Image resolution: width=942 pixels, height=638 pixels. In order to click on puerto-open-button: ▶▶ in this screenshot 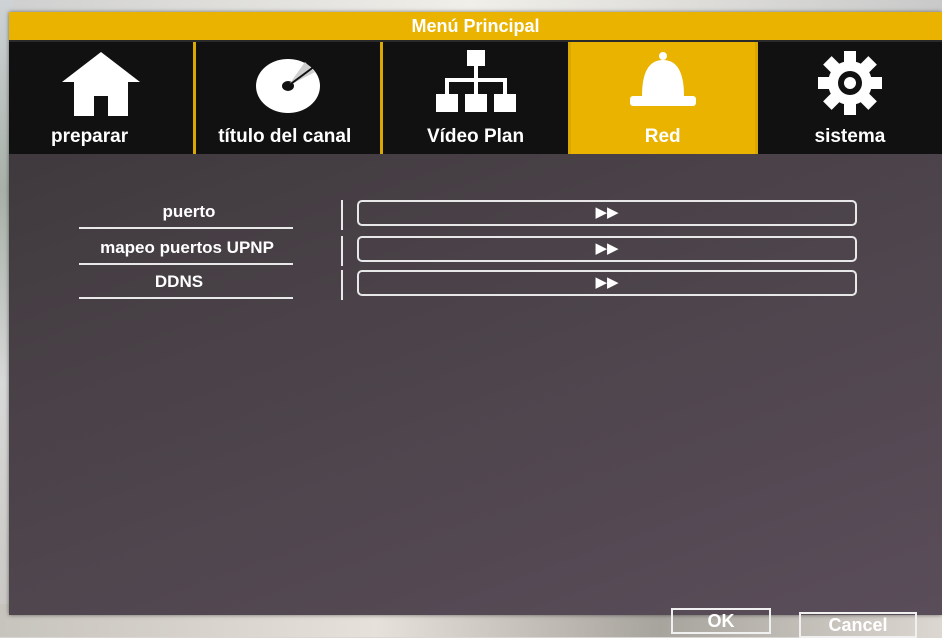, I will do `click(607, 213)`.